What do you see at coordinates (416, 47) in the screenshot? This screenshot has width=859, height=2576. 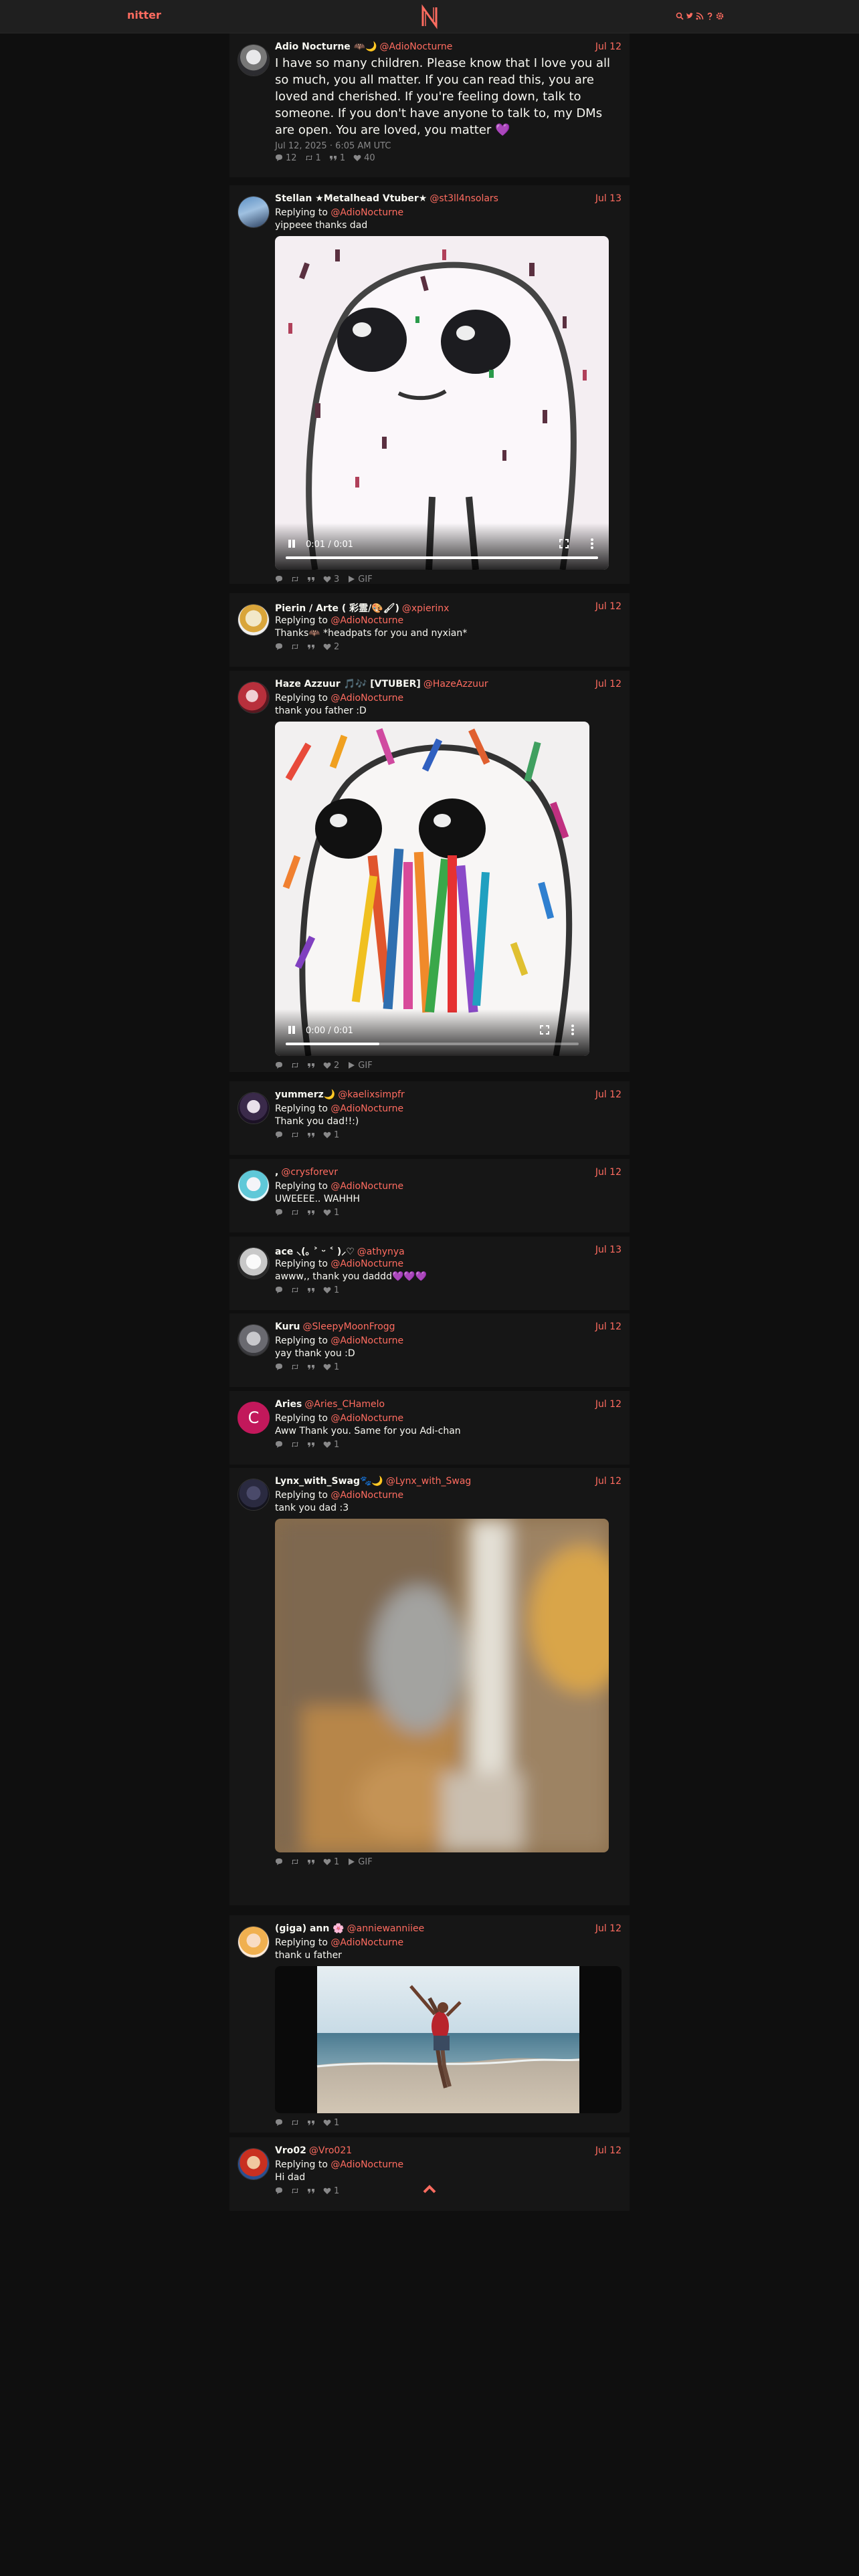 I see `username: @AdioNocturne` at bounding box center [416, 47].